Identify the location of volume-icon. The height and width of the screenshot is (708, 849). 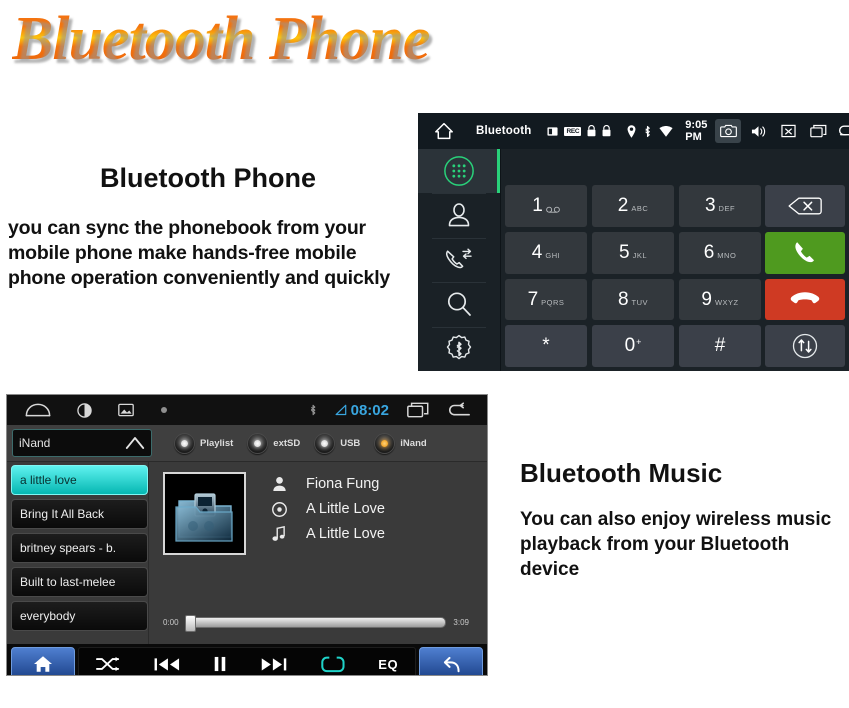
(758, 131).